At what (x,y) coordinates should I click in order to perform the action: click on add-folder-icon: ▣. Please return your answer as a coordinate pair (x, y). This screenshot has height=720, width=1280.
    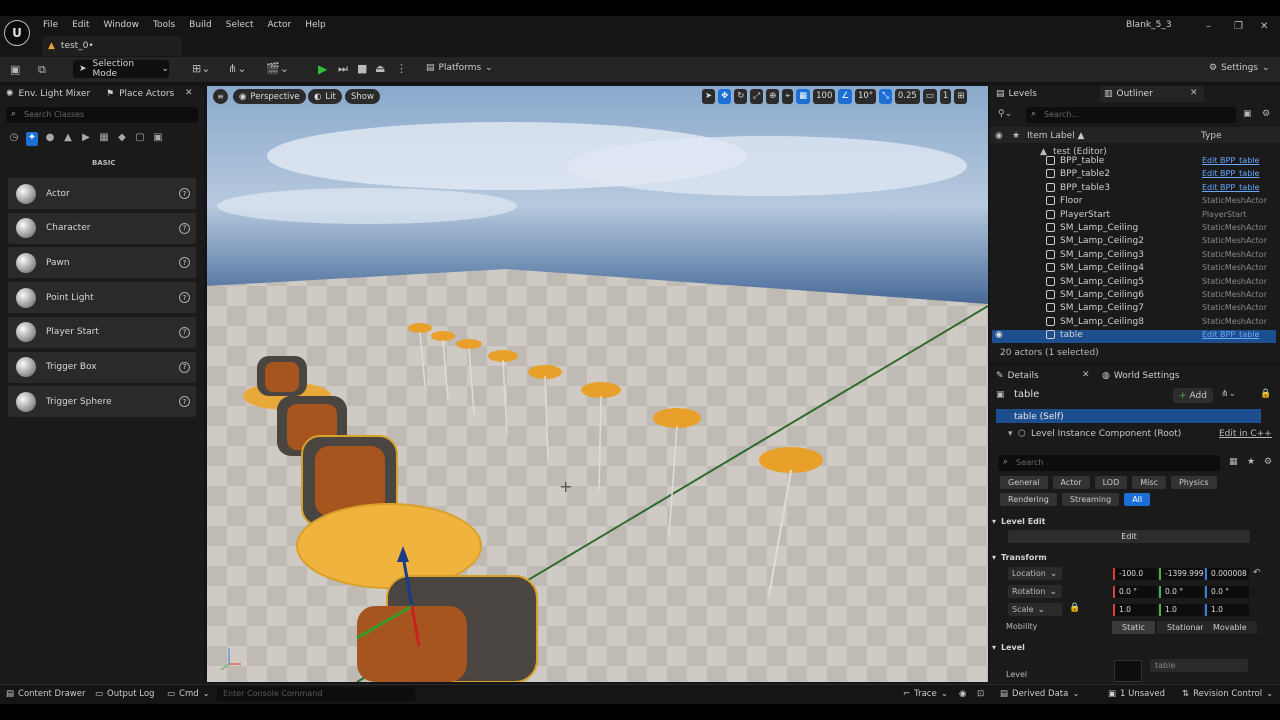
    Looking at the image, I should click on (1247, 114).